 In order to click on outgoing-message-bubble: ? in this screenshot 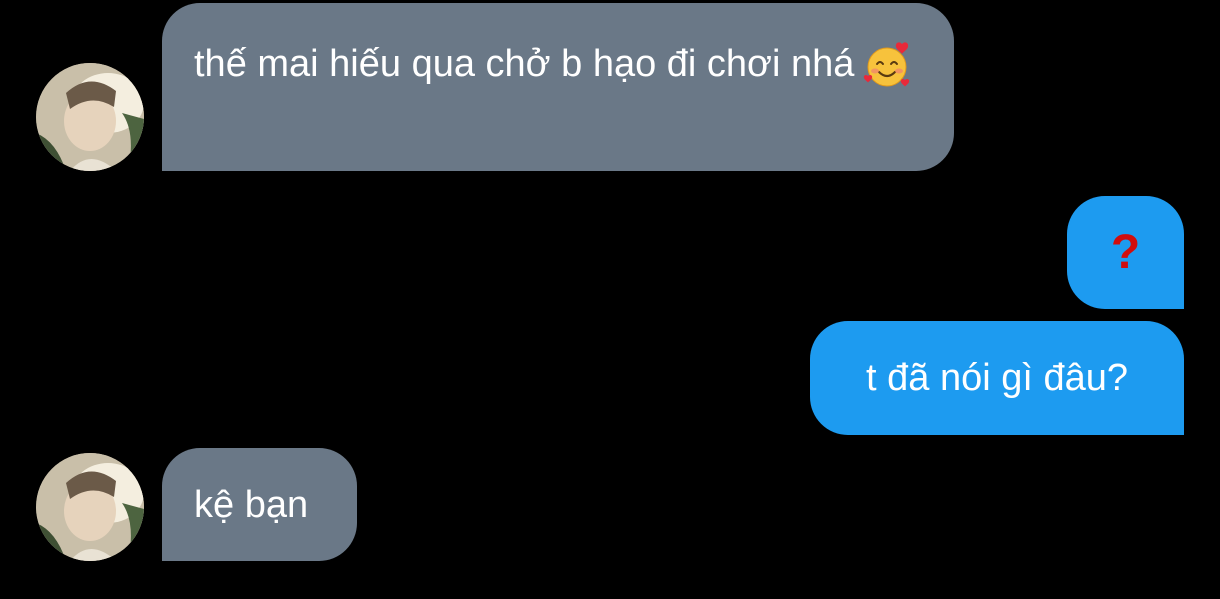, I will do `click(1125, 252)`.